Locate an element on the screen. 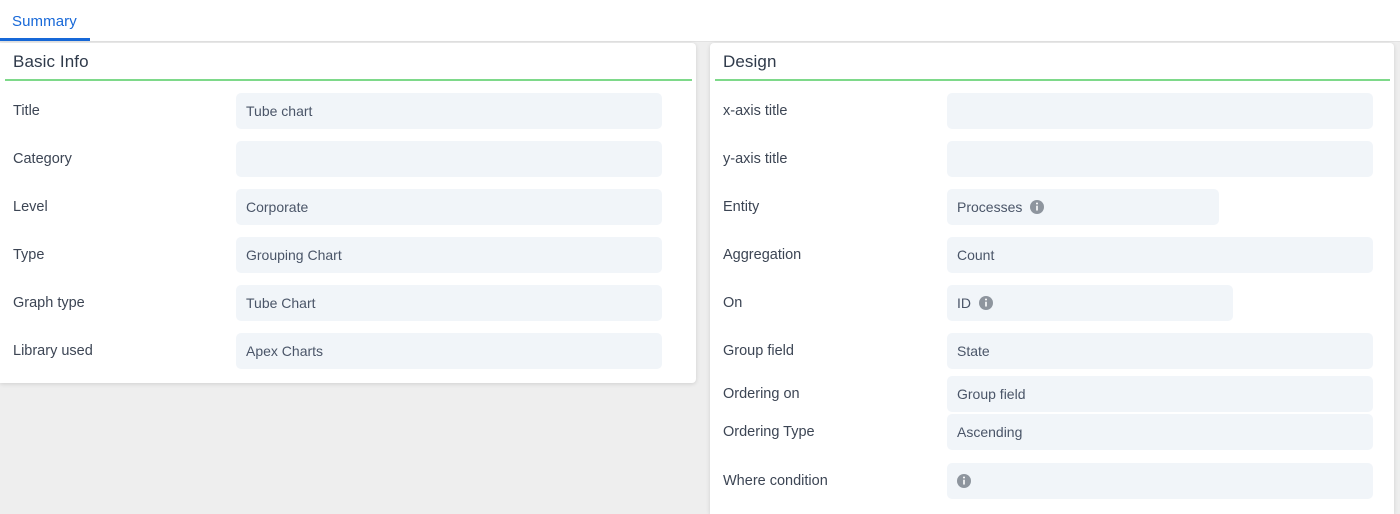 This screenshot has width=1400, height=514. form-row-ordering-type: Ordering Type Ascending is located at coordinates (1052, 432).